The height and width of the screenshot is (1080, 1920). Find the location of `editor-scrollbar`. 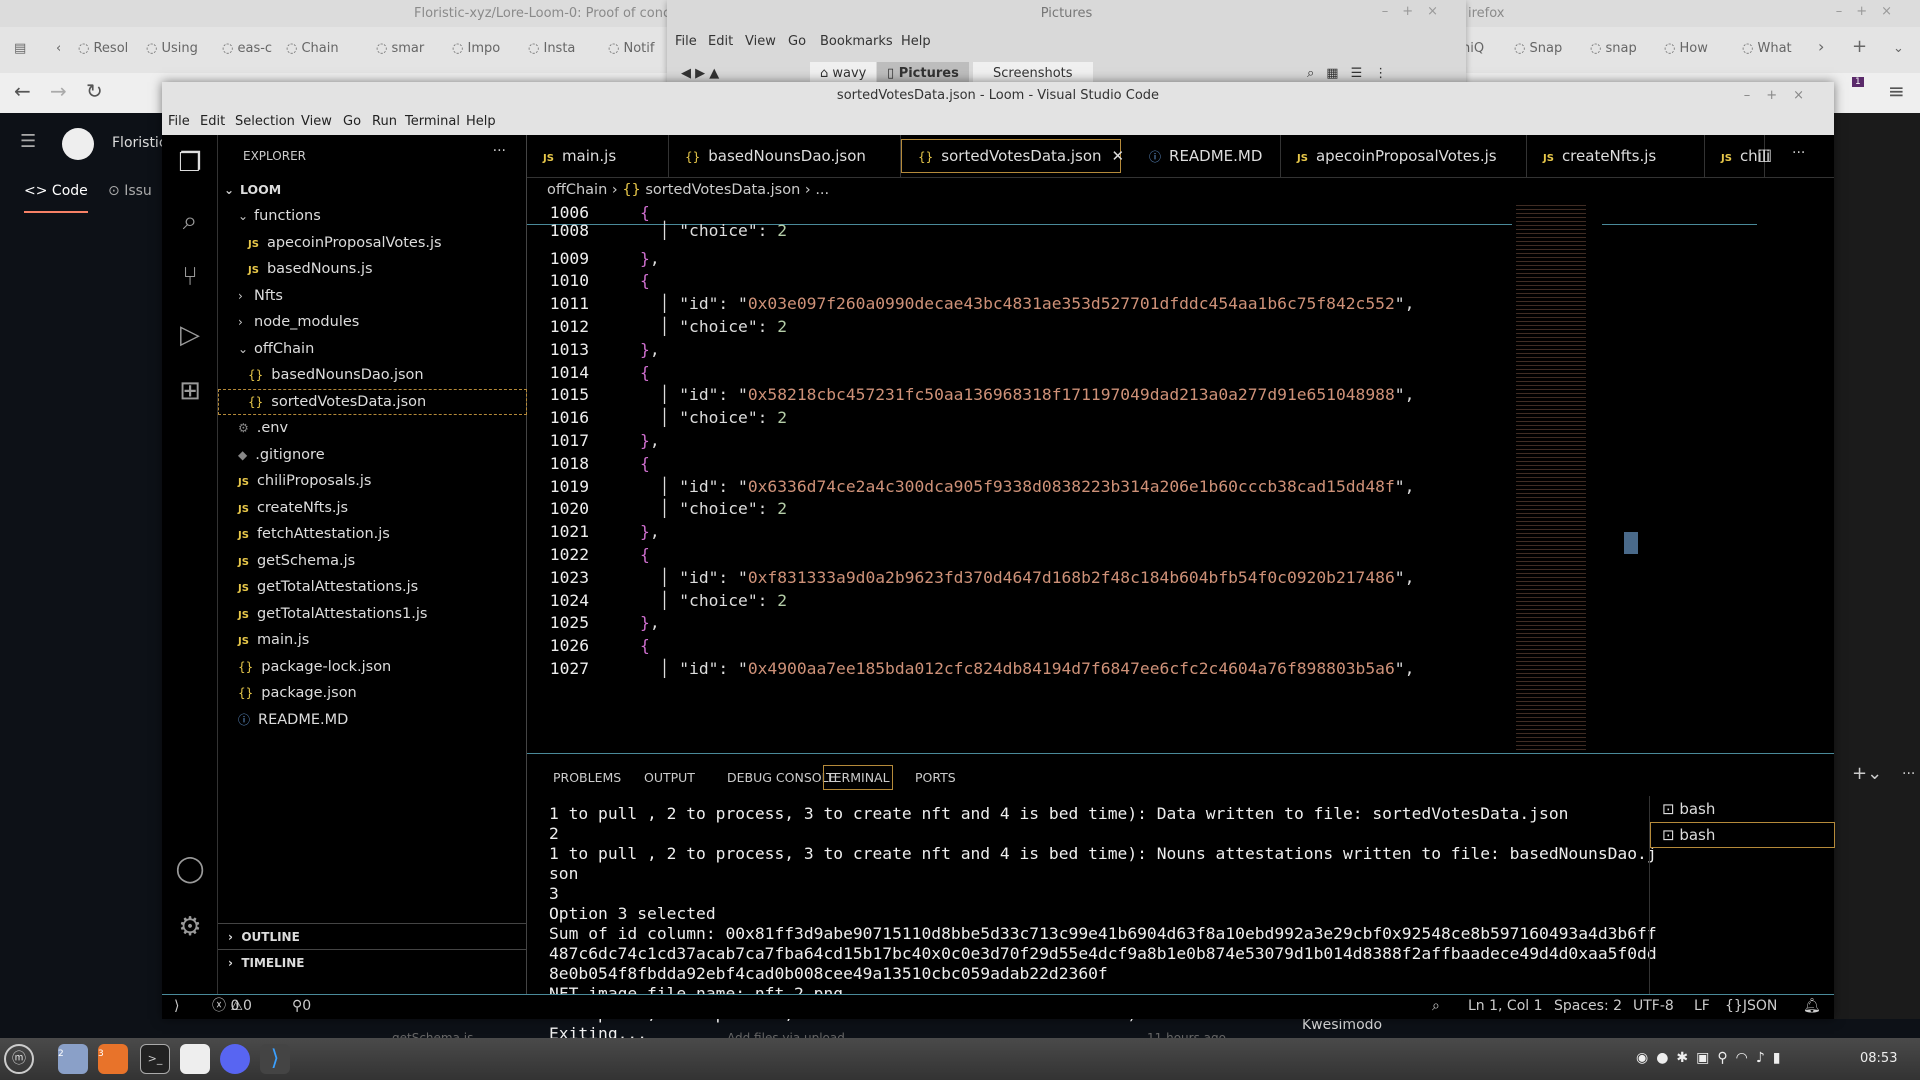

editor-scrollbar is located at coordinates (1631, 543).